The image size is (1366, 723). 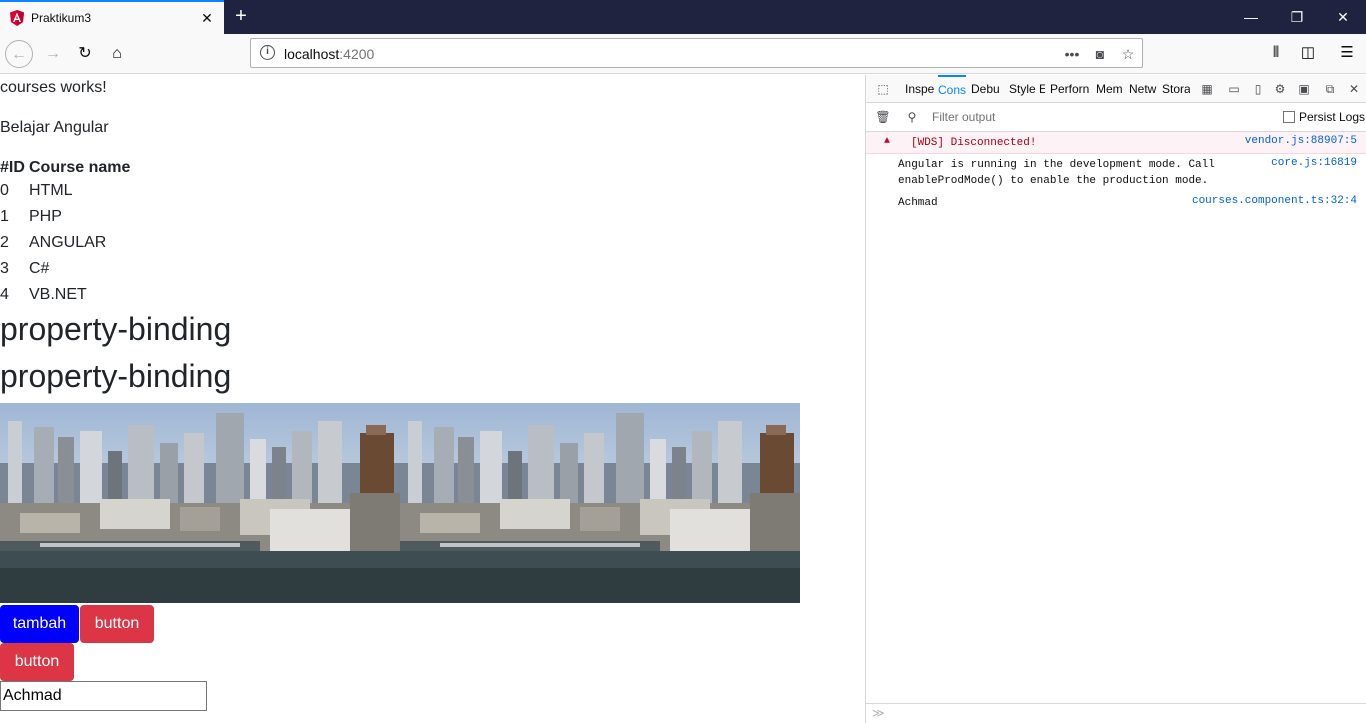 What do you see at coordinates (1274, 201) in the screenshot?
I see `console-message-source: courses.component.ts:32:4` at bounding box center [1274, 201].